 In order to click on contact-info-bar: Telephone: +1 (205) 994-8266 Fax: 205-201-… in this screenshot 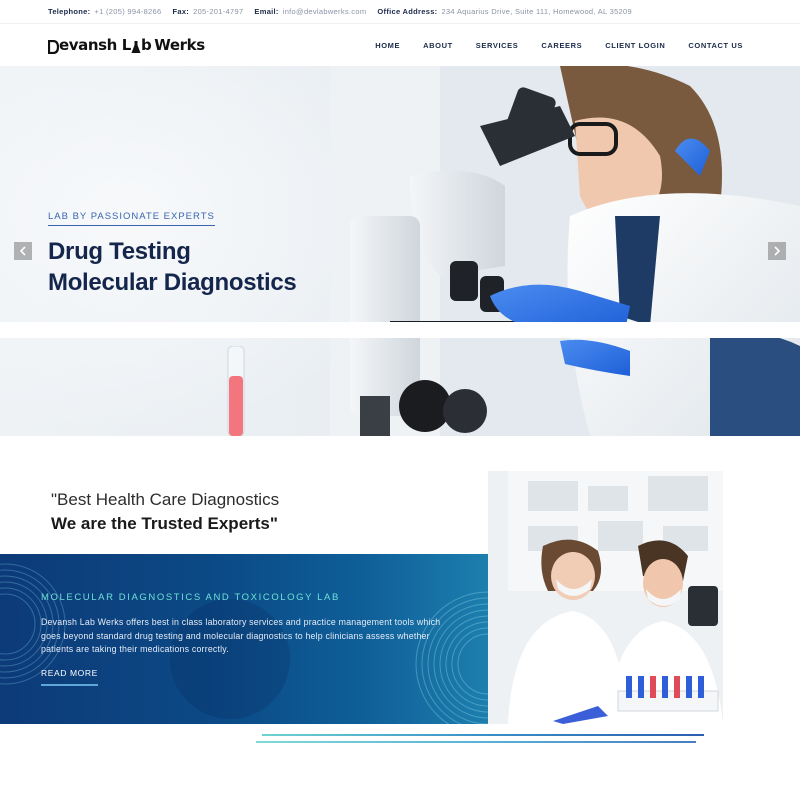, I will do `click(400, 12)`.